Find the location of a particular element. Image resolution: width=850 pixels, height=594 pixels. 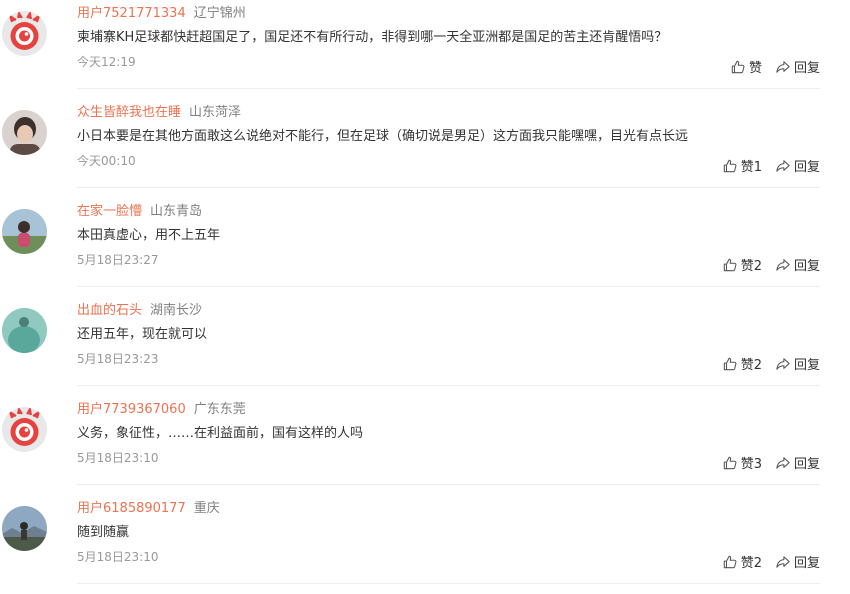

username-link: 用户6185890177 is located at coordinates (131, 508).